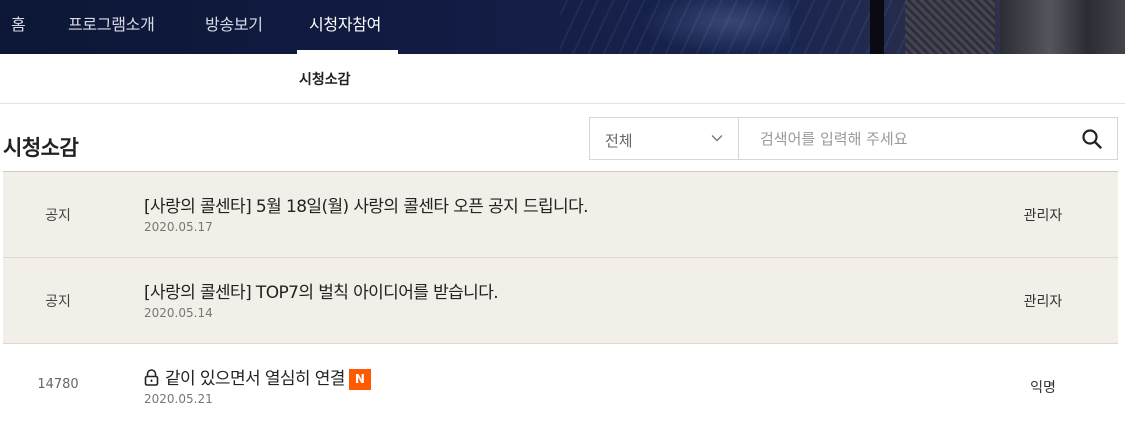  Describe the element at coordinates (325, 79) in the screenshot. I see `tab-viewer-reviews: 시청소감` at that location.